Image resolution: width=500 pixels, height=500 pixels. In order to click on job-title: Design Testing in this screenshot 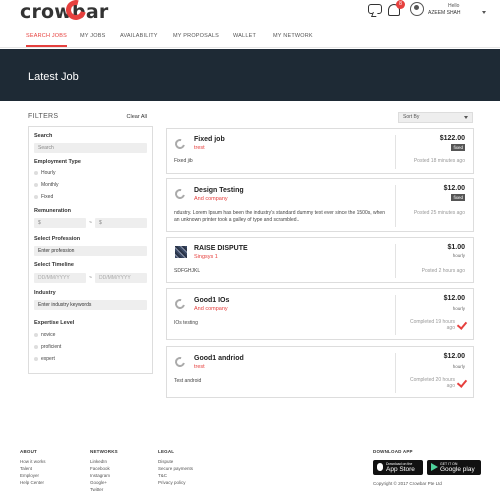, I will do `click(219, 190)`.